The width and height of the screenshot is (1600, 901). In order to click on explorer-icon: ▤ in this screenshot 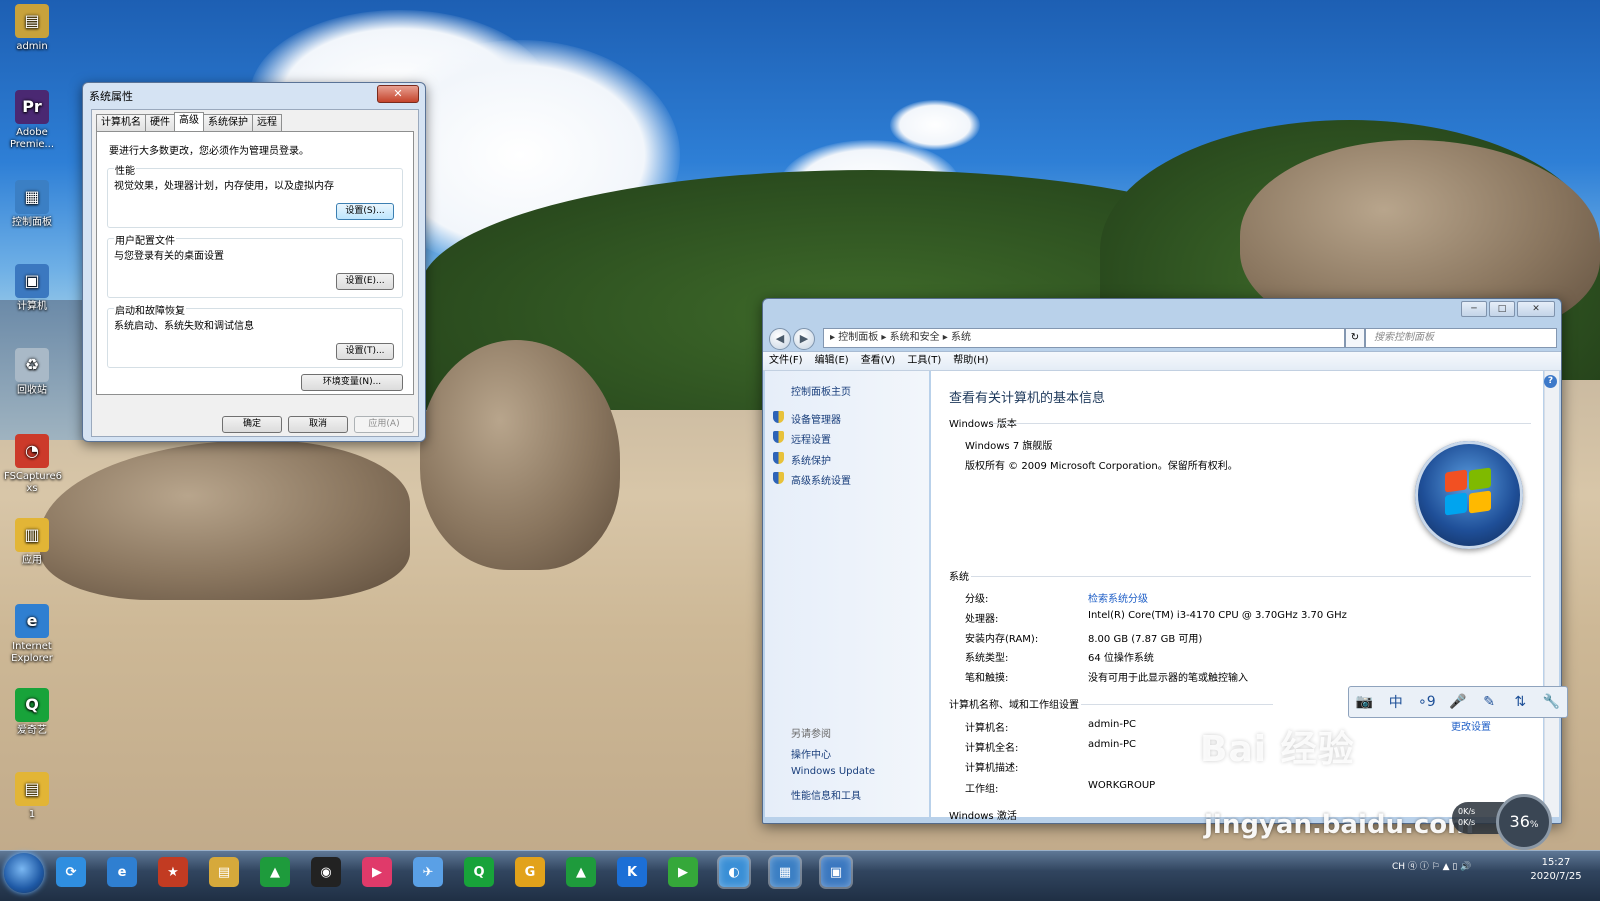, I will do `click(224, 872)`.